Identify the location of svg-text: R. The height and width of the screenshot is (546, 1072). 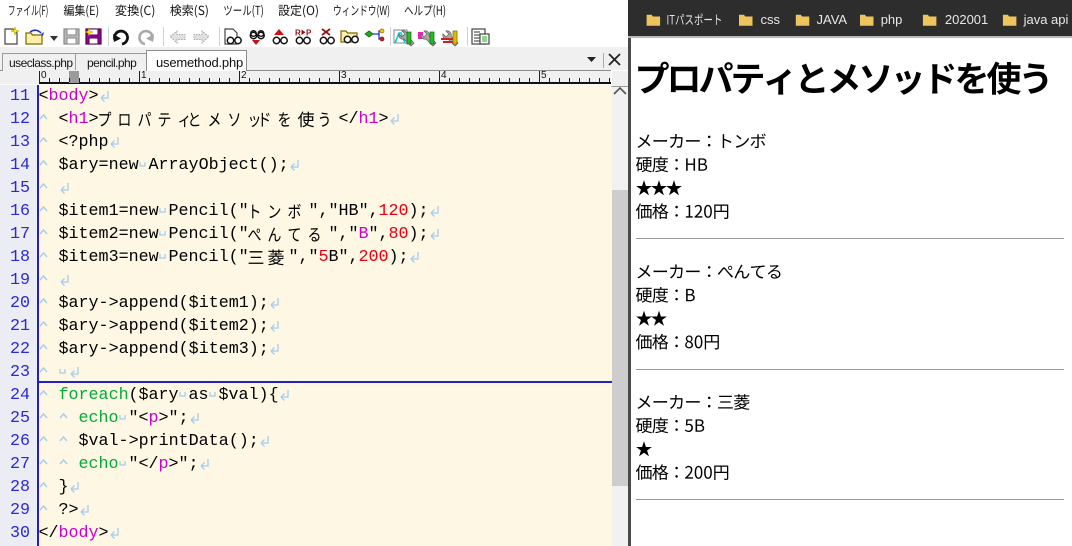
(298, 33).